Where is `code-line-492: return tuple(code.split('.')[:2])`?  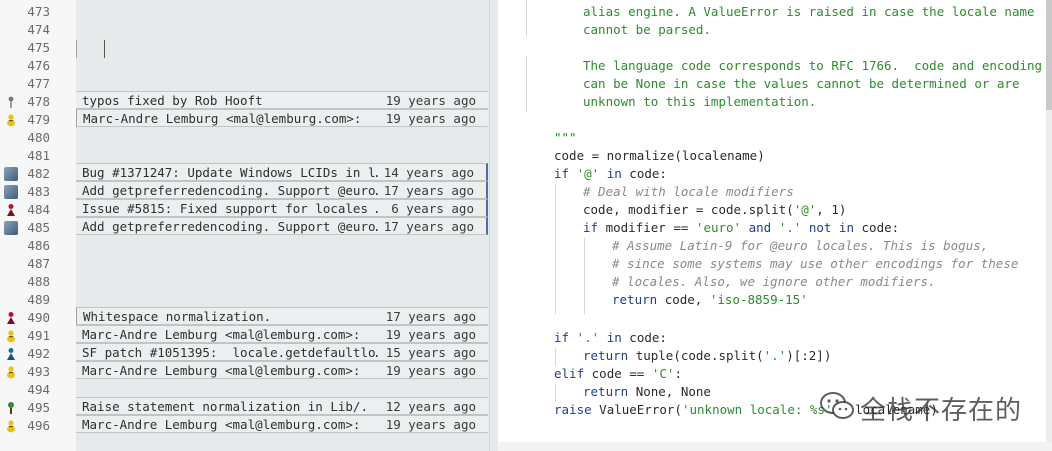
code-line-492: return tuple(code.split('.')[:2]) is located at coordinates (707, 357).